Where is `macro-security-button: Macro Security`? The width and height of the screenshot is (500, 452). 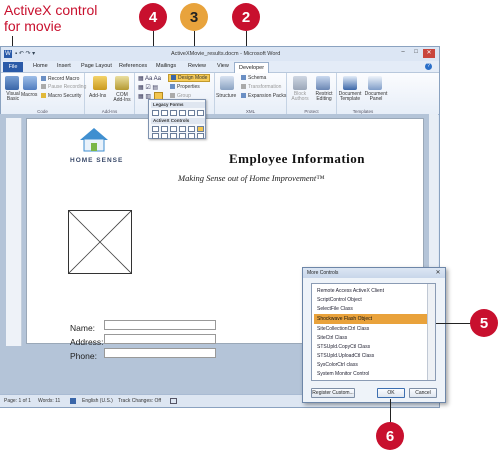
macro-security-button: Macro Security is located at coordinates (61, 96).